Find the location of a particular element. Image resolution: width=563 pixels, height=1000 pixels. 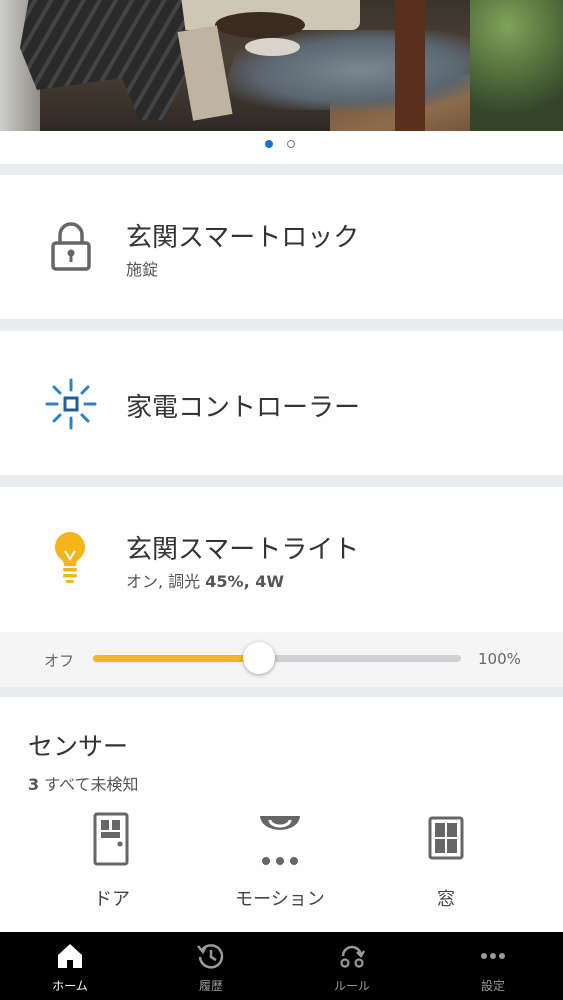

device-card-light: 玄関スマートライト オン, 調光 45%, 4W is located at coordinates (281, 559).